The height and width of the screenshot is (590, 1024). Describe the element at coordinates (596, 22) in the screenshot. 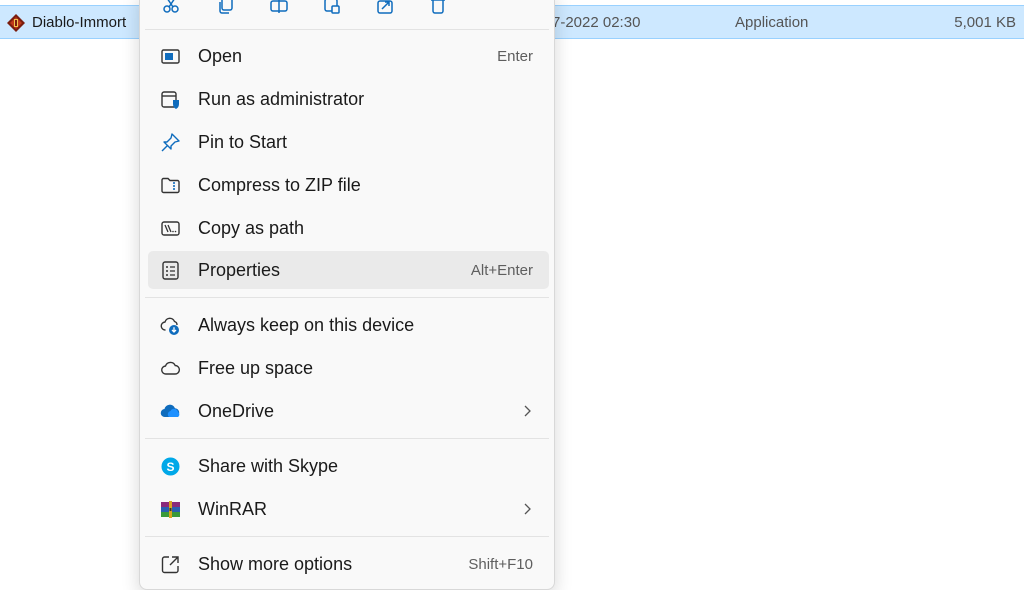

I see `file-date-modified: 7-2022 02:30` at that location.